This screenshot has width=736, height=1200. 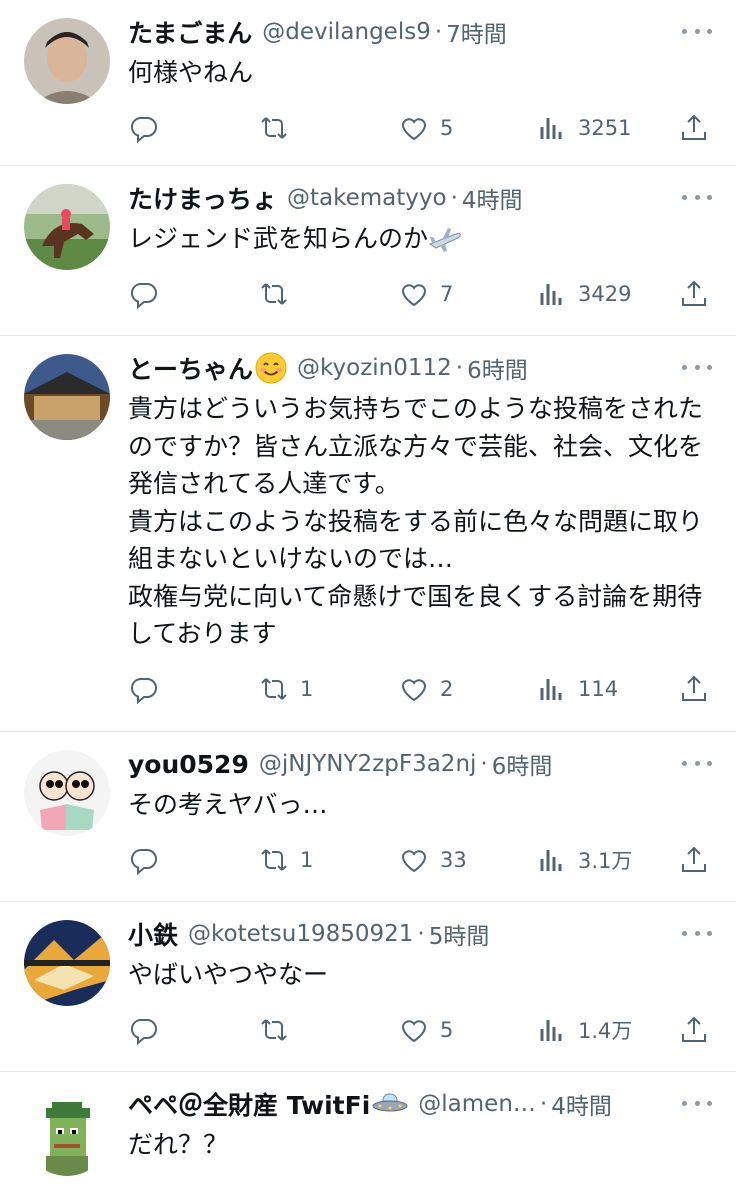 What do you see at coordinates (432, 860) in the screenshot?
I see `like-button: 33` at bounding box center [432, 860].